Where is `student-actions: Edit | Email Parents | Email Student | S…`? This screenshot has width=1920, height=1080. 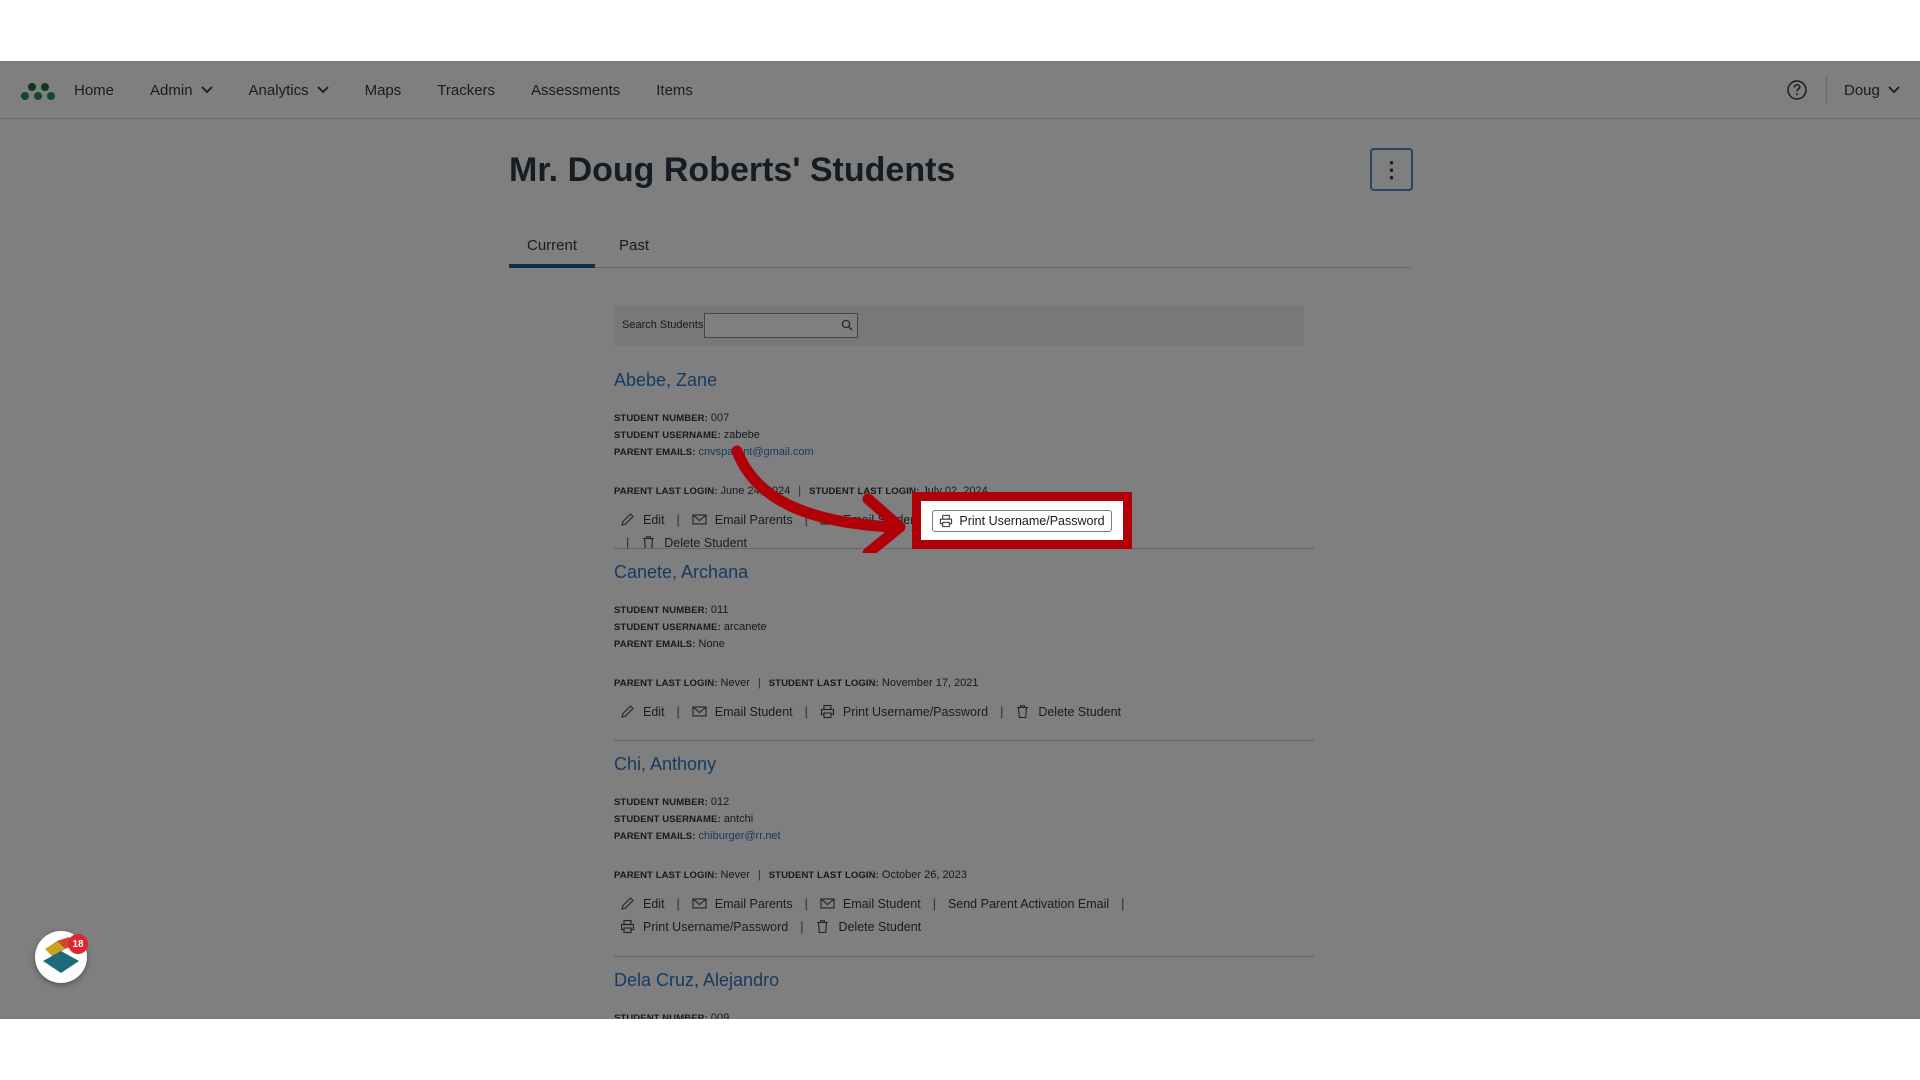
student-actions: Edit | Email Parents | Email Student | S… is located at coordinates (884, 915).